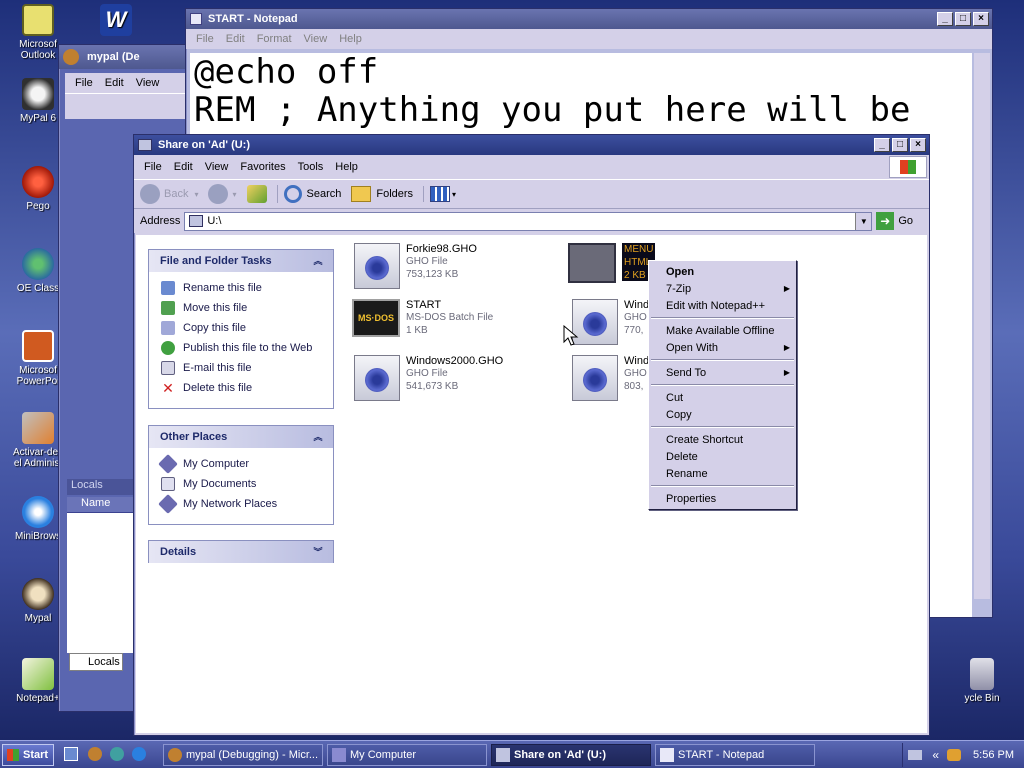  What do you see at coordinates (417, 330) in the screenshot?
I see `file-size: 1 KB` at bounding box center [417, 330].